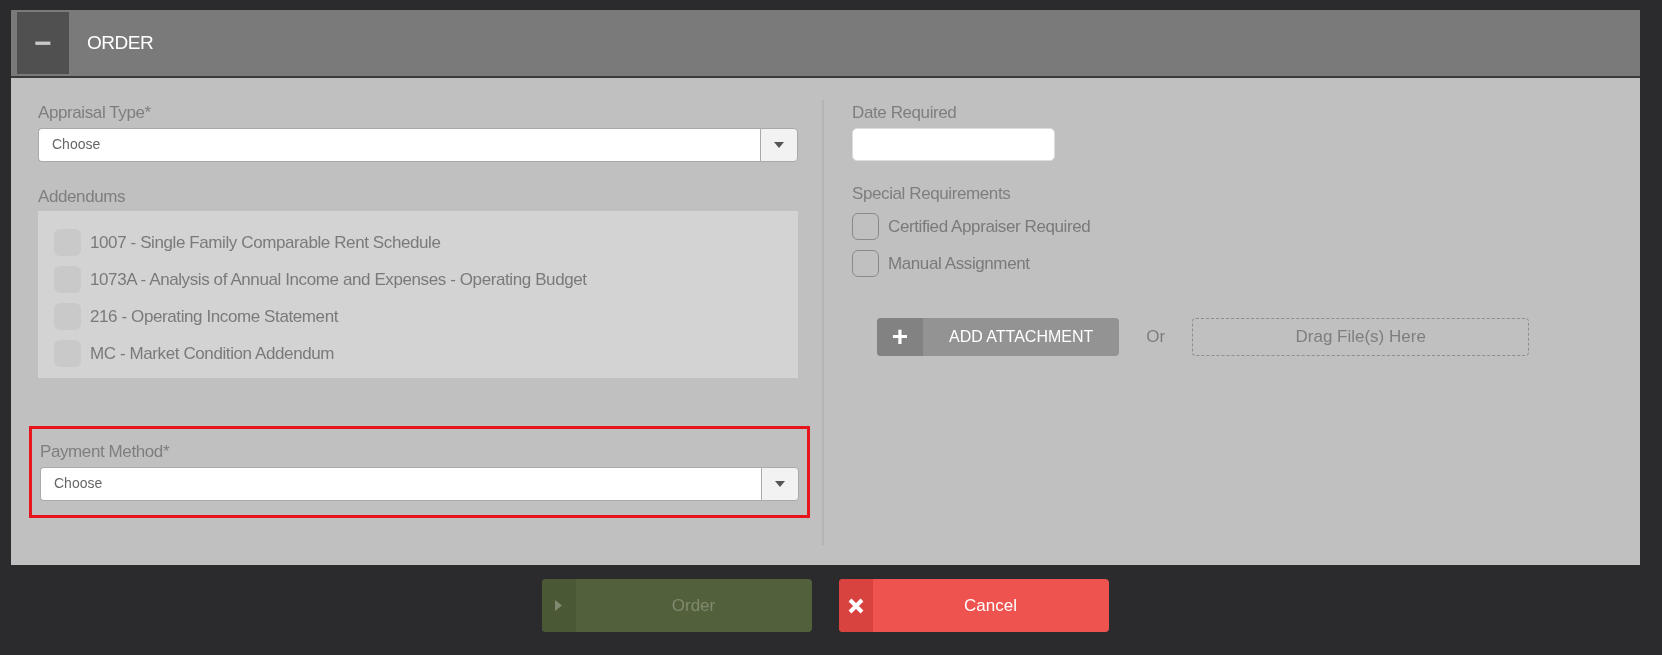 The image size is (1662, 655). I want to click on file-drop-zone: Drag File(s) Here, so click(1361, 337).